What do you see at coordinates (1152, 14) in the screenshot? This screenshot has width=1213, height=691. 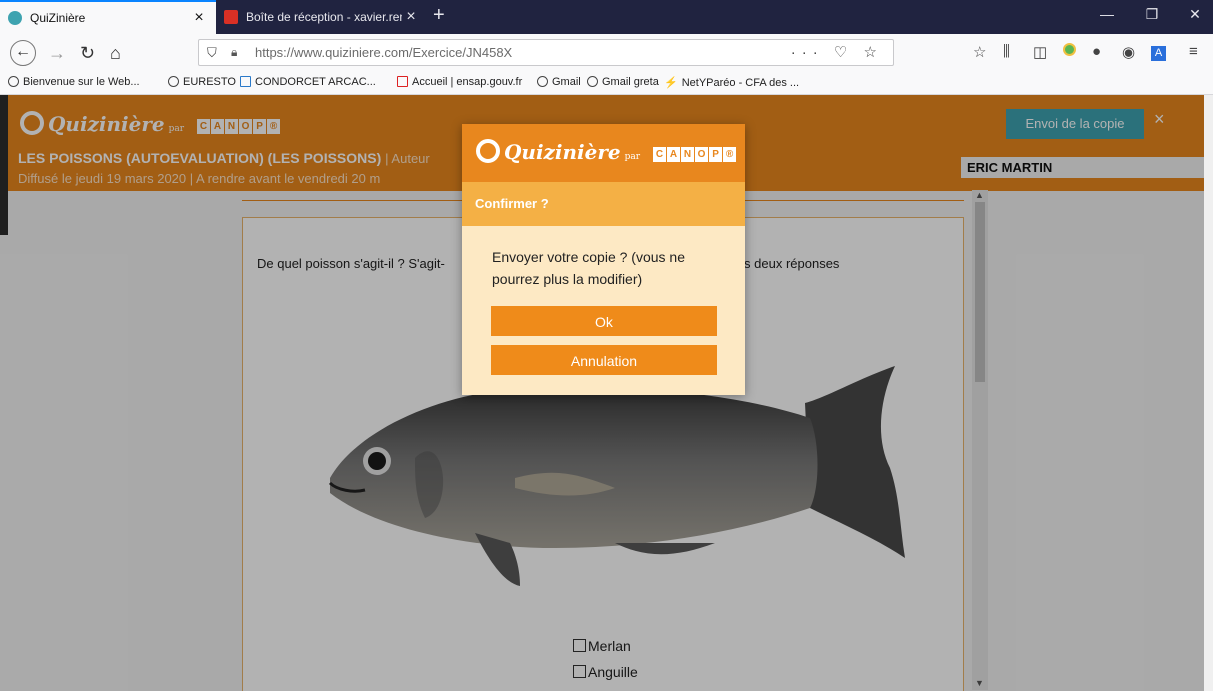 I see `restore-button: ❐` at bounding box center [1152, 14].